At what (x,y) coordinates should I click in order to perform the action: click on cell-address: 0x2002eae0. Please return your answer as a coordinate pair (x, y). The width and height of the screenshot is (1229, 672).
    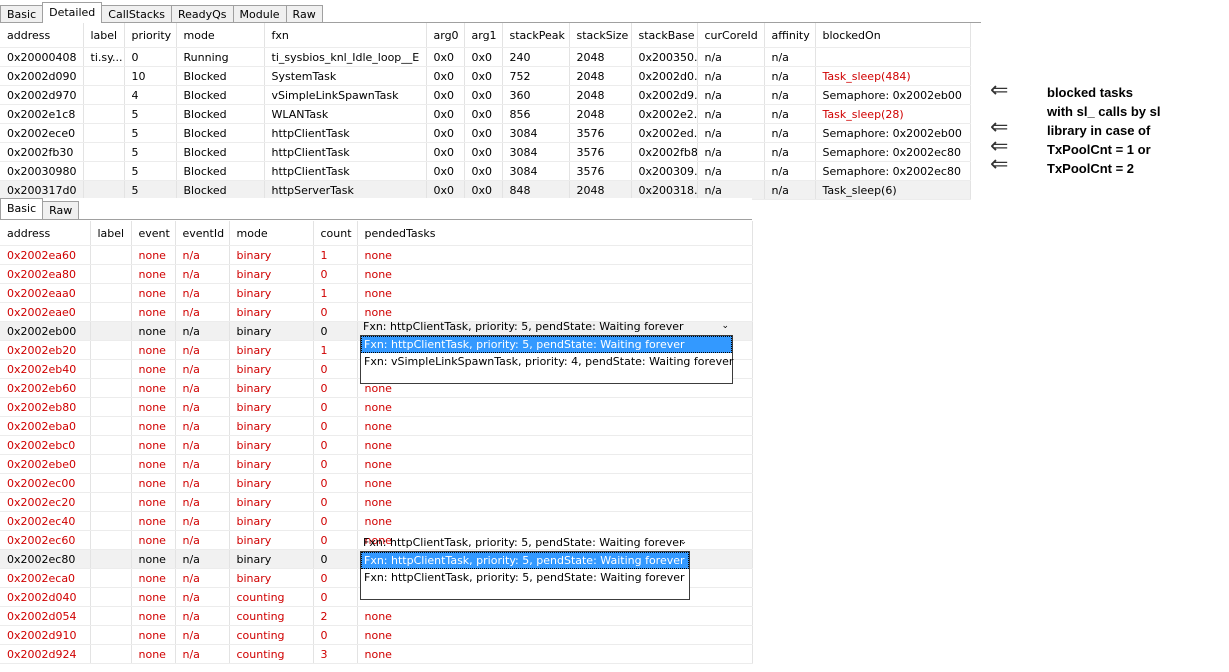
    Looking at the image, I should click on (45, 312).